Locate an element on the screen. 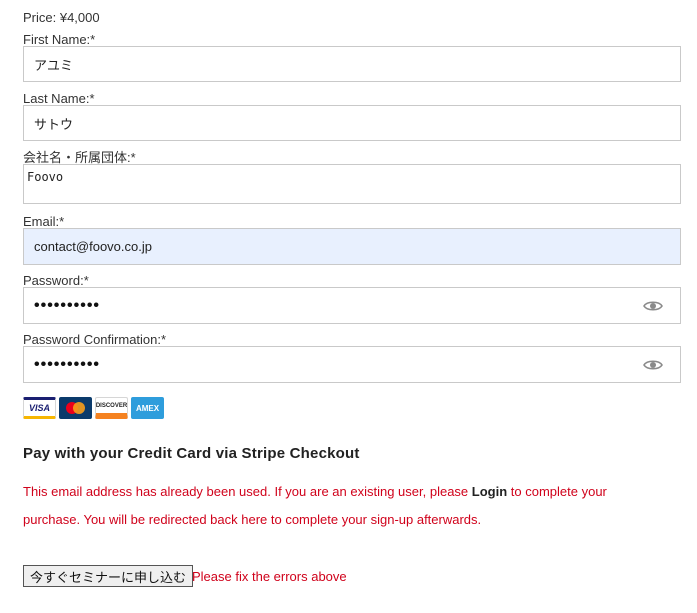 This screenshot has width=697, height=613. password-input: •••••••••• is located at coordinates (352, 305).